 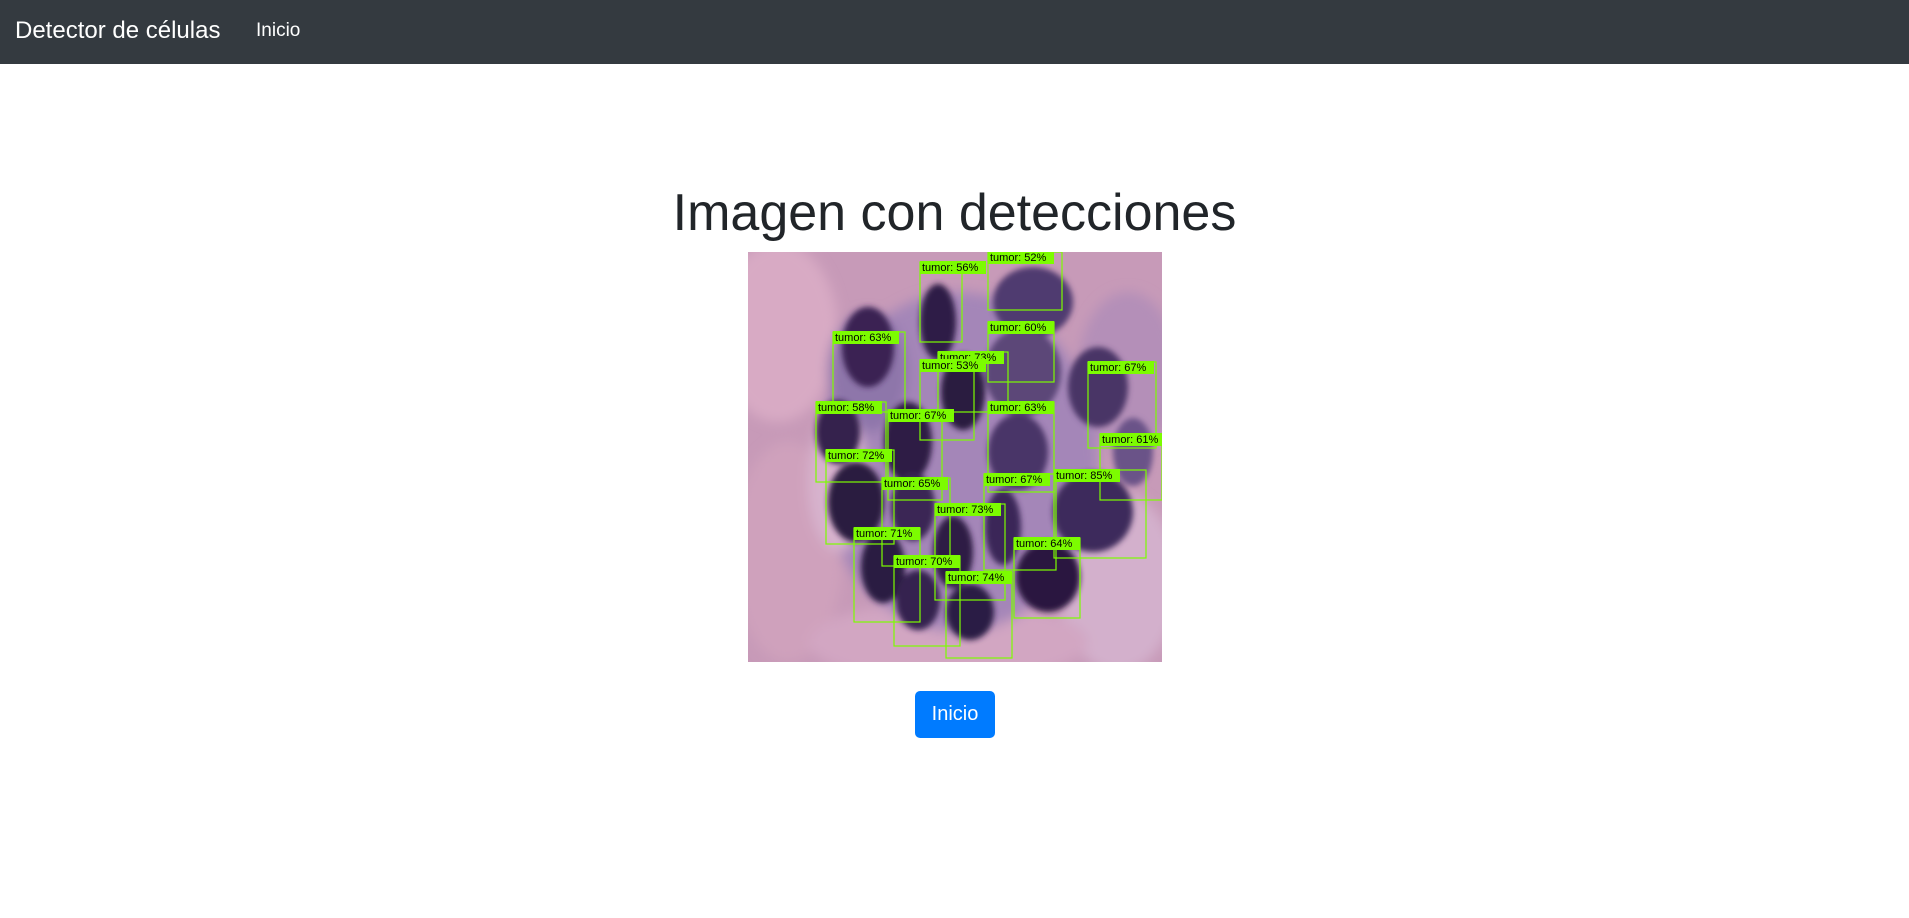 What do you see at coordinates (950, 366) in the screenshot?
I see `detection-label: tumor: 53%` at bounding box center [950, 366].